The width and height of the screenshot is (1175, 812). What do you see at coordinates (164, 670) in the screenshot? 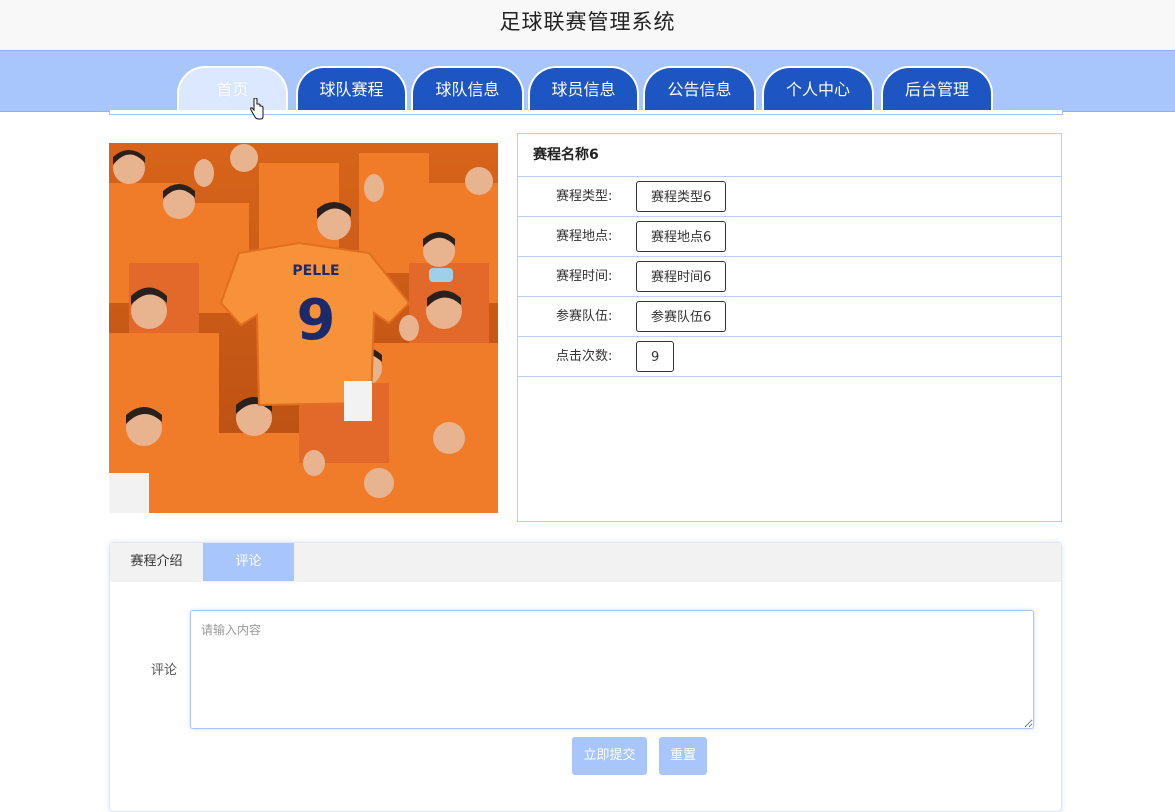
I see `comment-label: 评论` at bounding box center [164, 670].